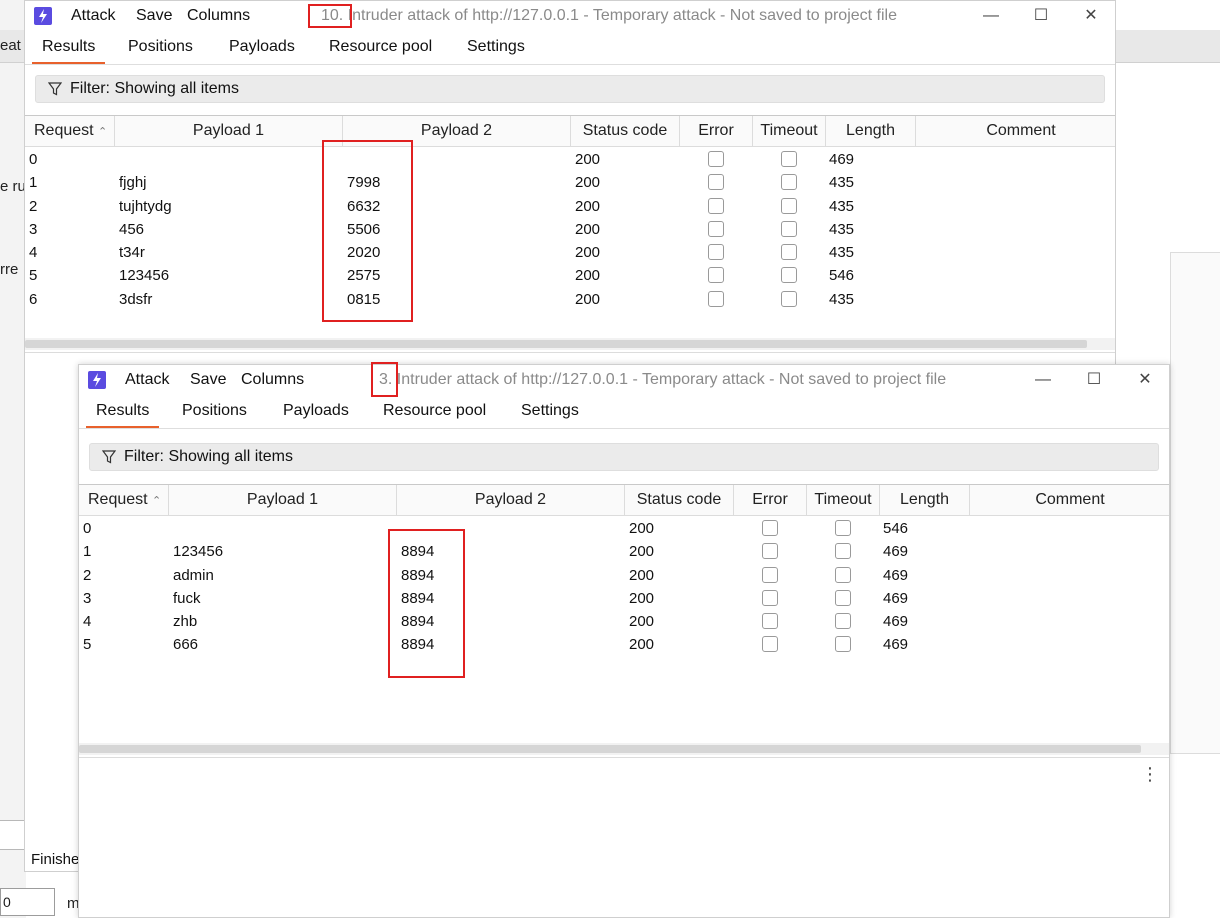 This screenshot has width=1220, height=918. I want to click on table-row: 0 200 546, so click(624, 528).